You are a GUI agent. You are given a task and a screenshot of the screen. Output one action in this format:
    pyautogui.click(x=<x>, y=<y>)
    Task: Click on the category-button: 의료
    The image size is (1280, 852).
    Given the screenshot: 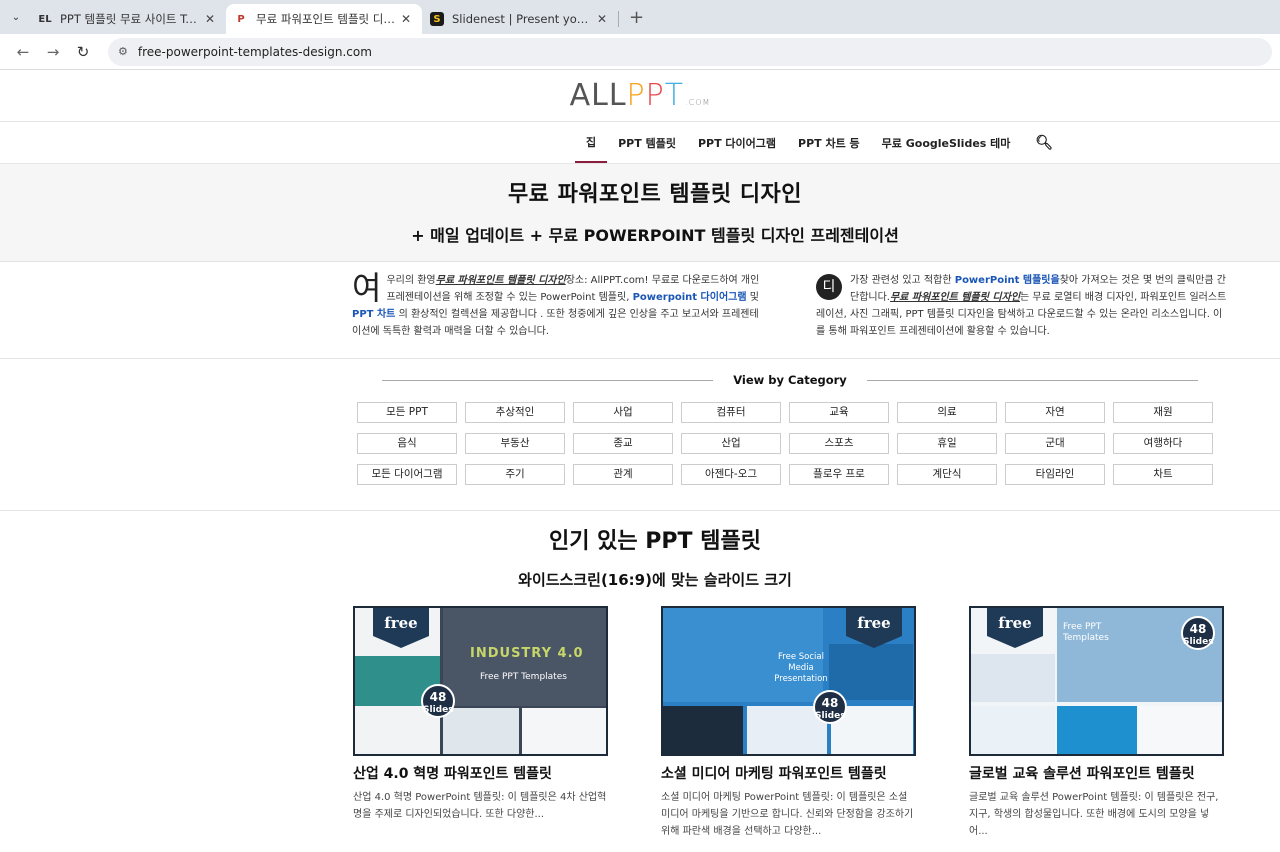 What is the action you would take?
    pyautogui.click(x=947, y=412)
    